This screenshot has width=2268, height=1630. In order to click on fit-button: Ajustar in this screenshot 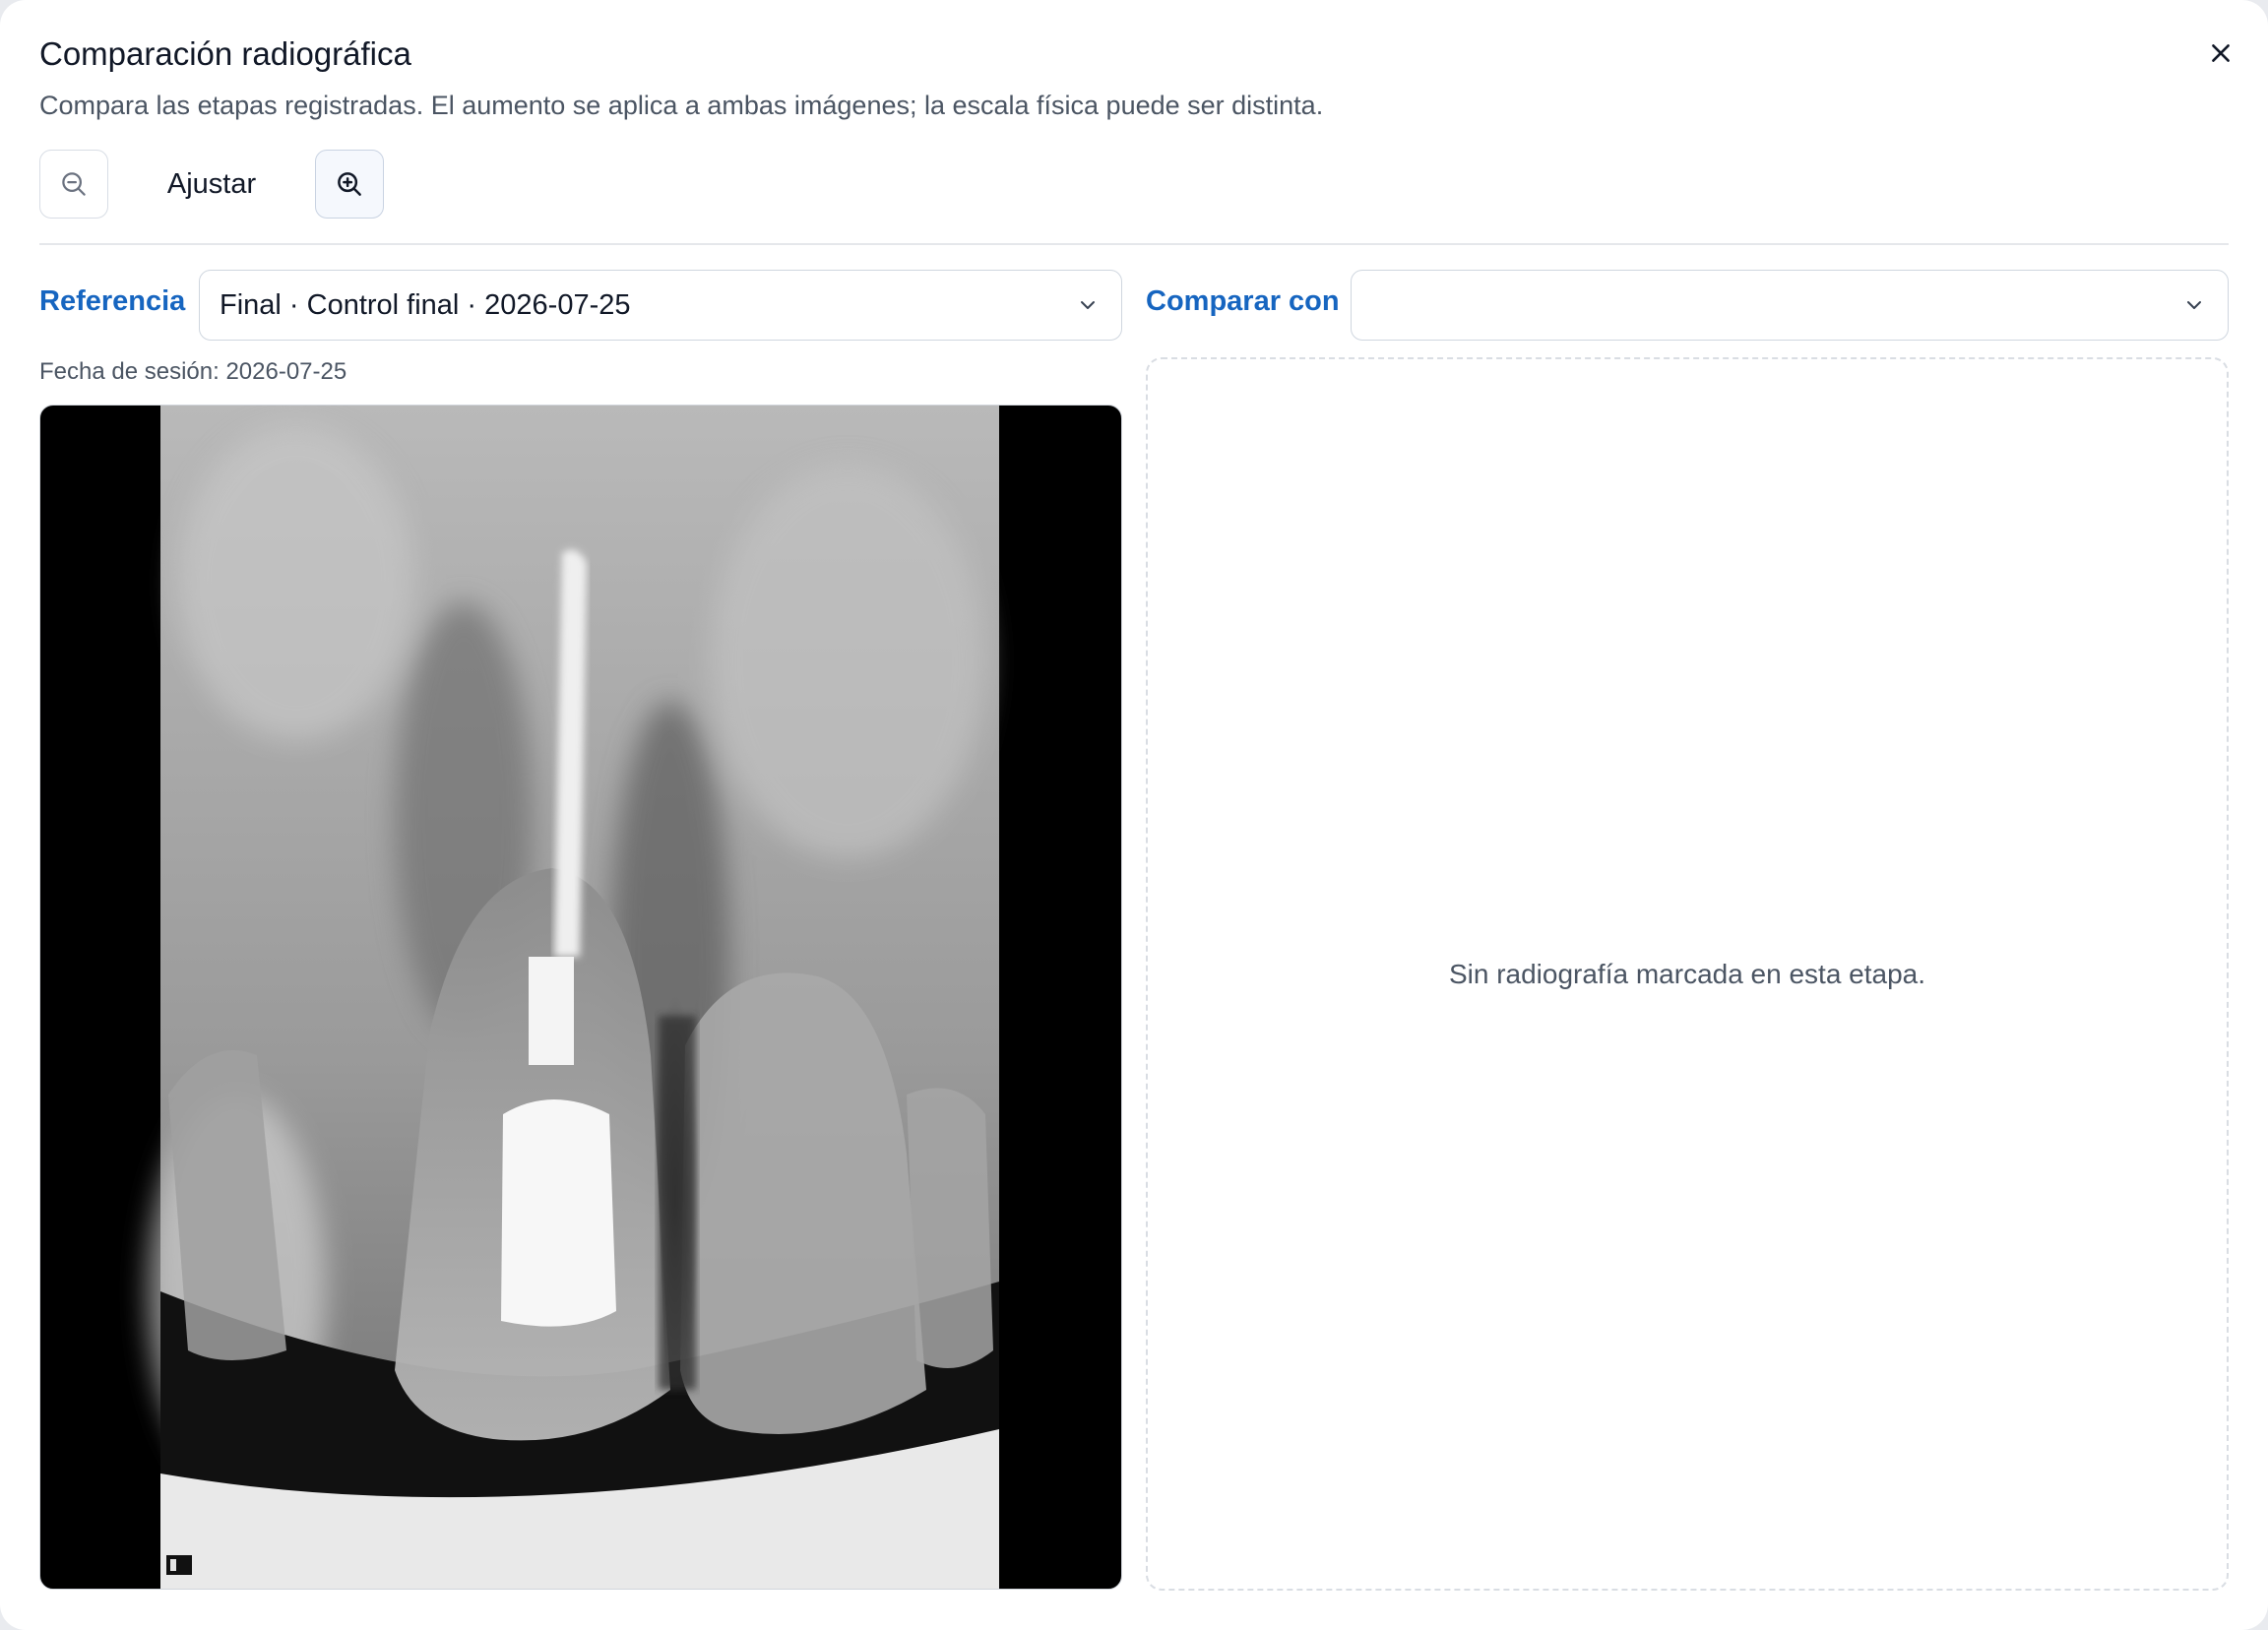, I will do `click(211, 184)`.